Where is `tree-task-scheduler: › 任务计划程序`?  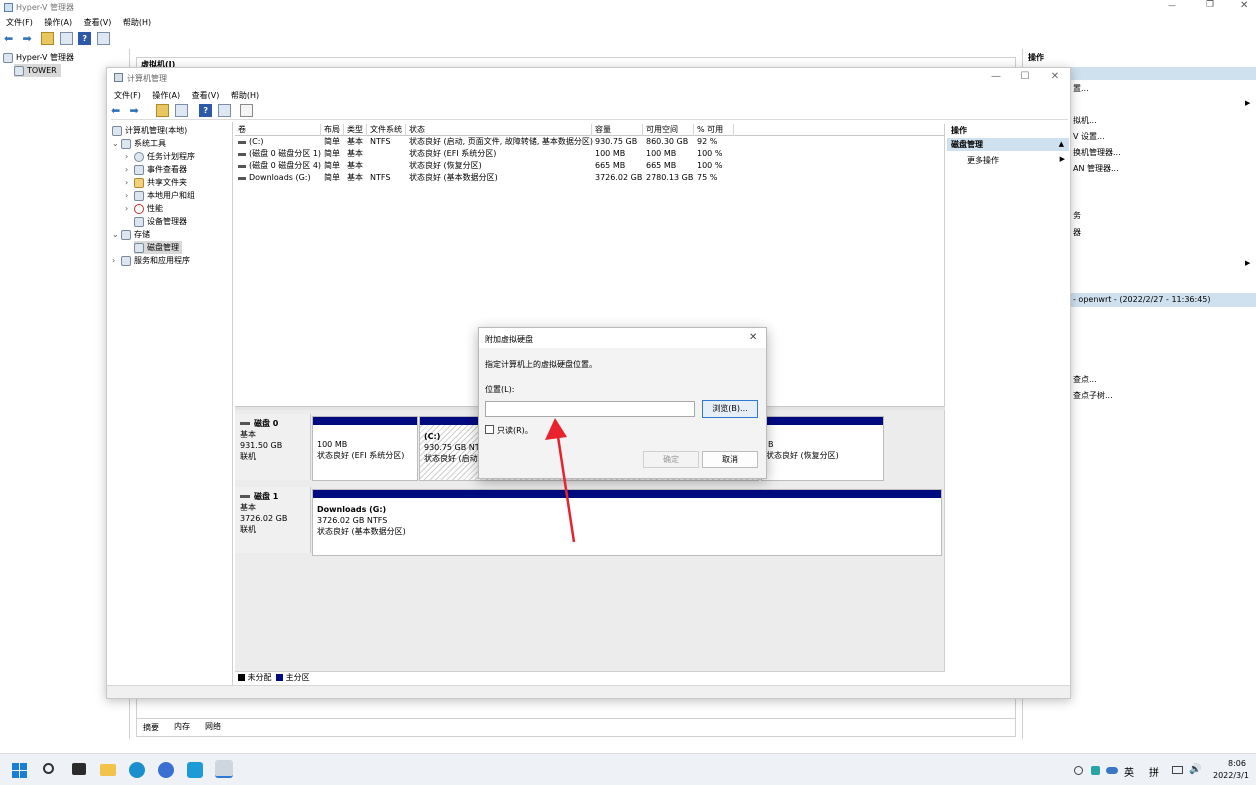
tree-task-scheduler: › 任务计划程序 is located at coordinates (160, 156).